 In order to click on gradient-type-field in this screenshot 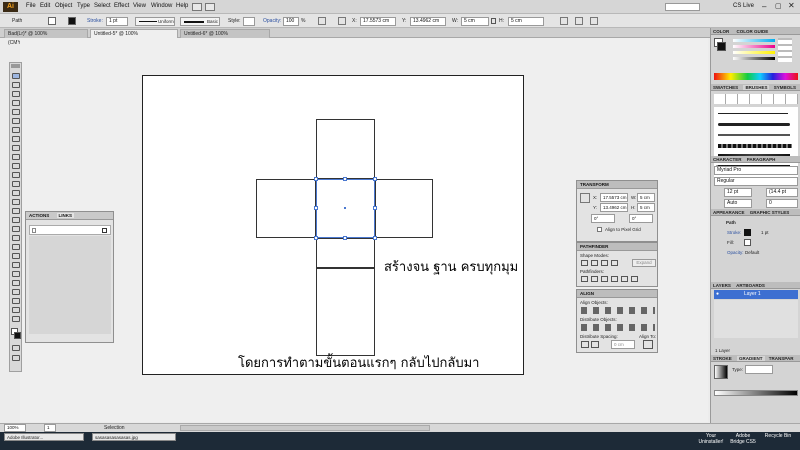, I will do `click(759, 369)`.